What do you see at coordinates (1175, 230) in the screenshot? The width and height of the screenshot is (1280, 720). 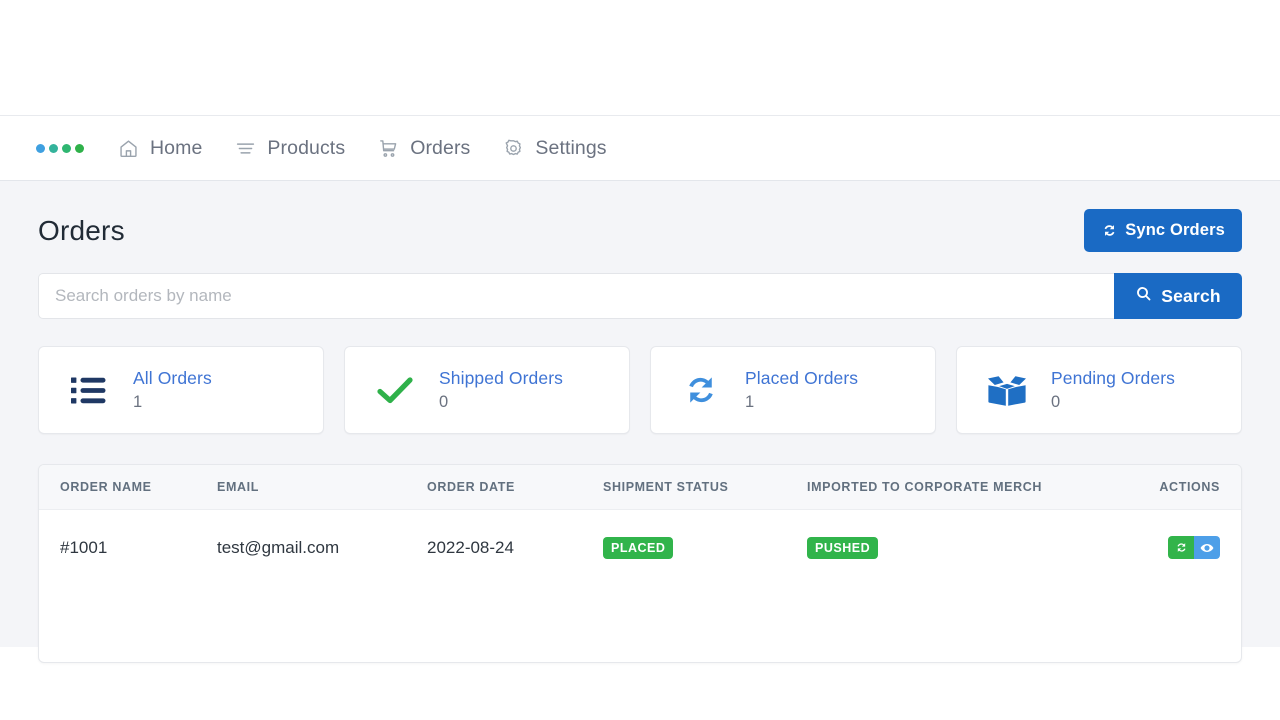 I see `sync-orders-button-label: Sync Orders` at bounding box center [1175, 230].